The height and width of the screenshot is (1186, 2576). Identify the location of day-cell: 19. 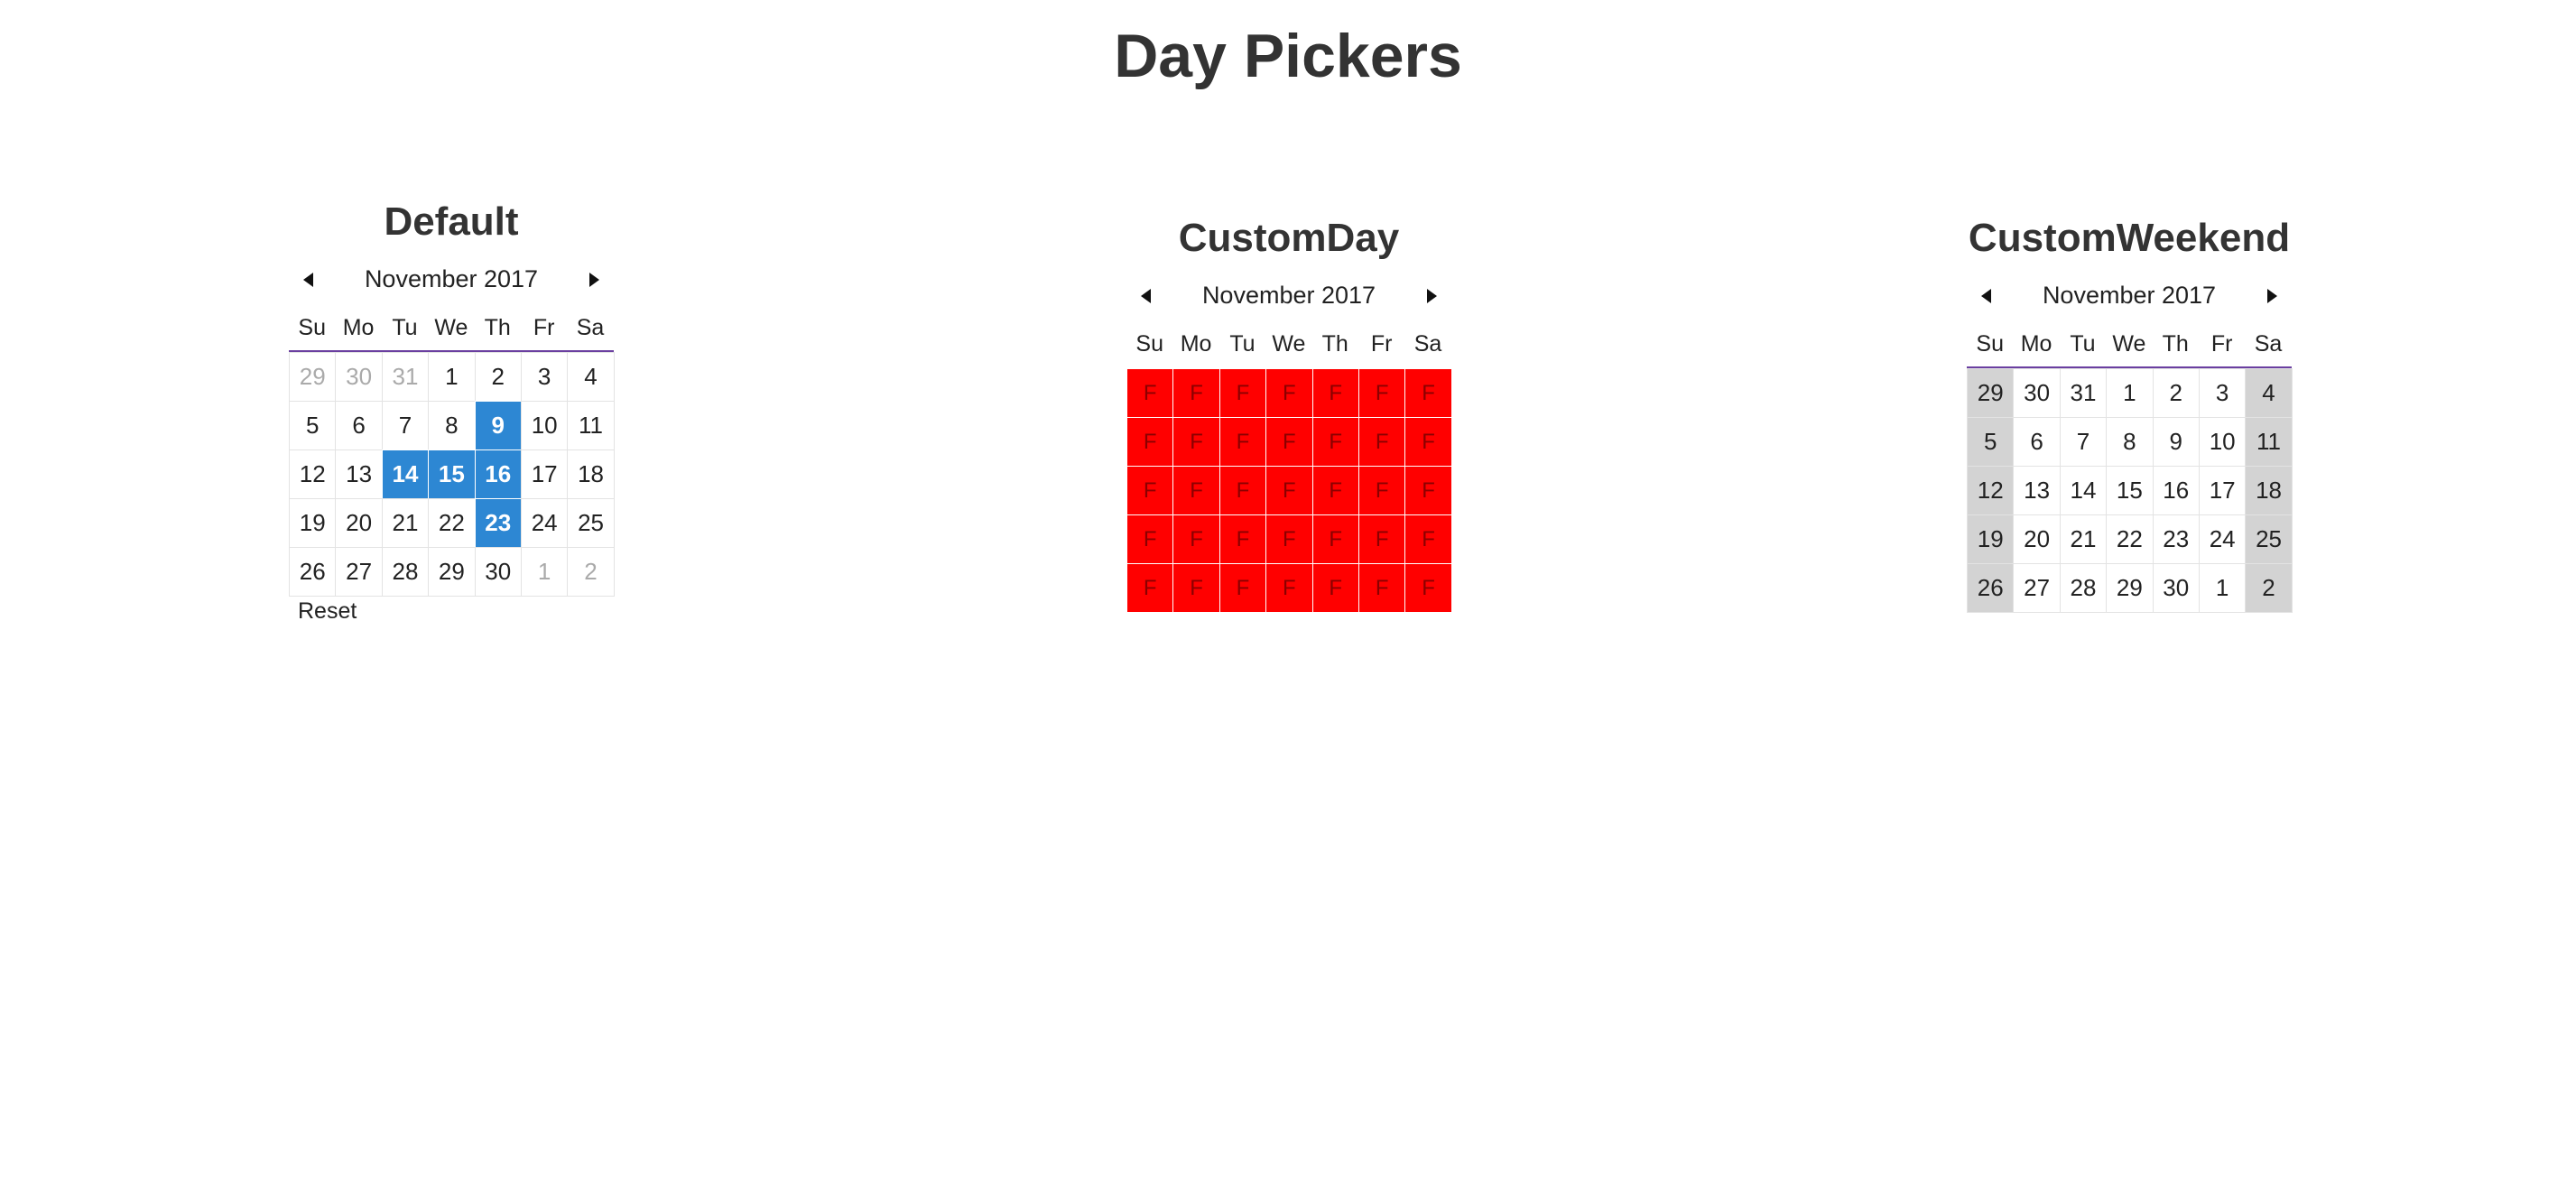
(1991, 539).